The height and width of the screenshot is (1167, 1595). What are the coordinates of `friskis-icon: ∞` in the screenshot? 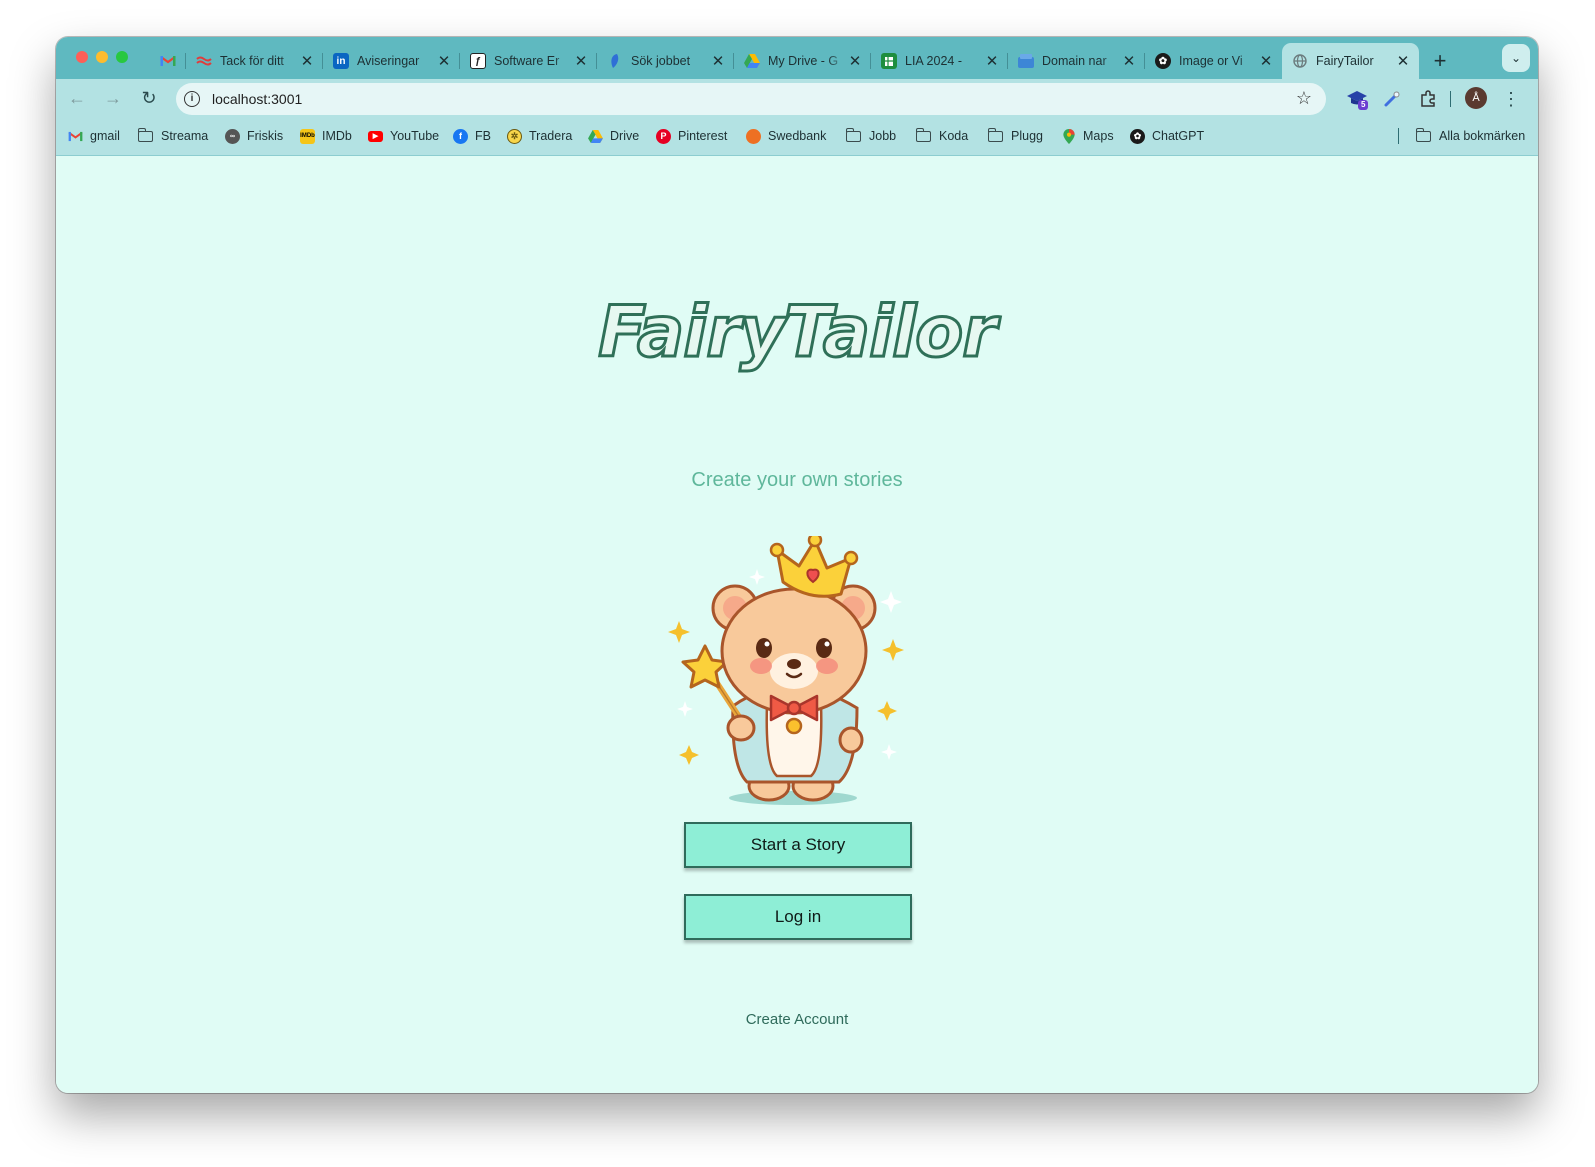 It's located at (232, 136).